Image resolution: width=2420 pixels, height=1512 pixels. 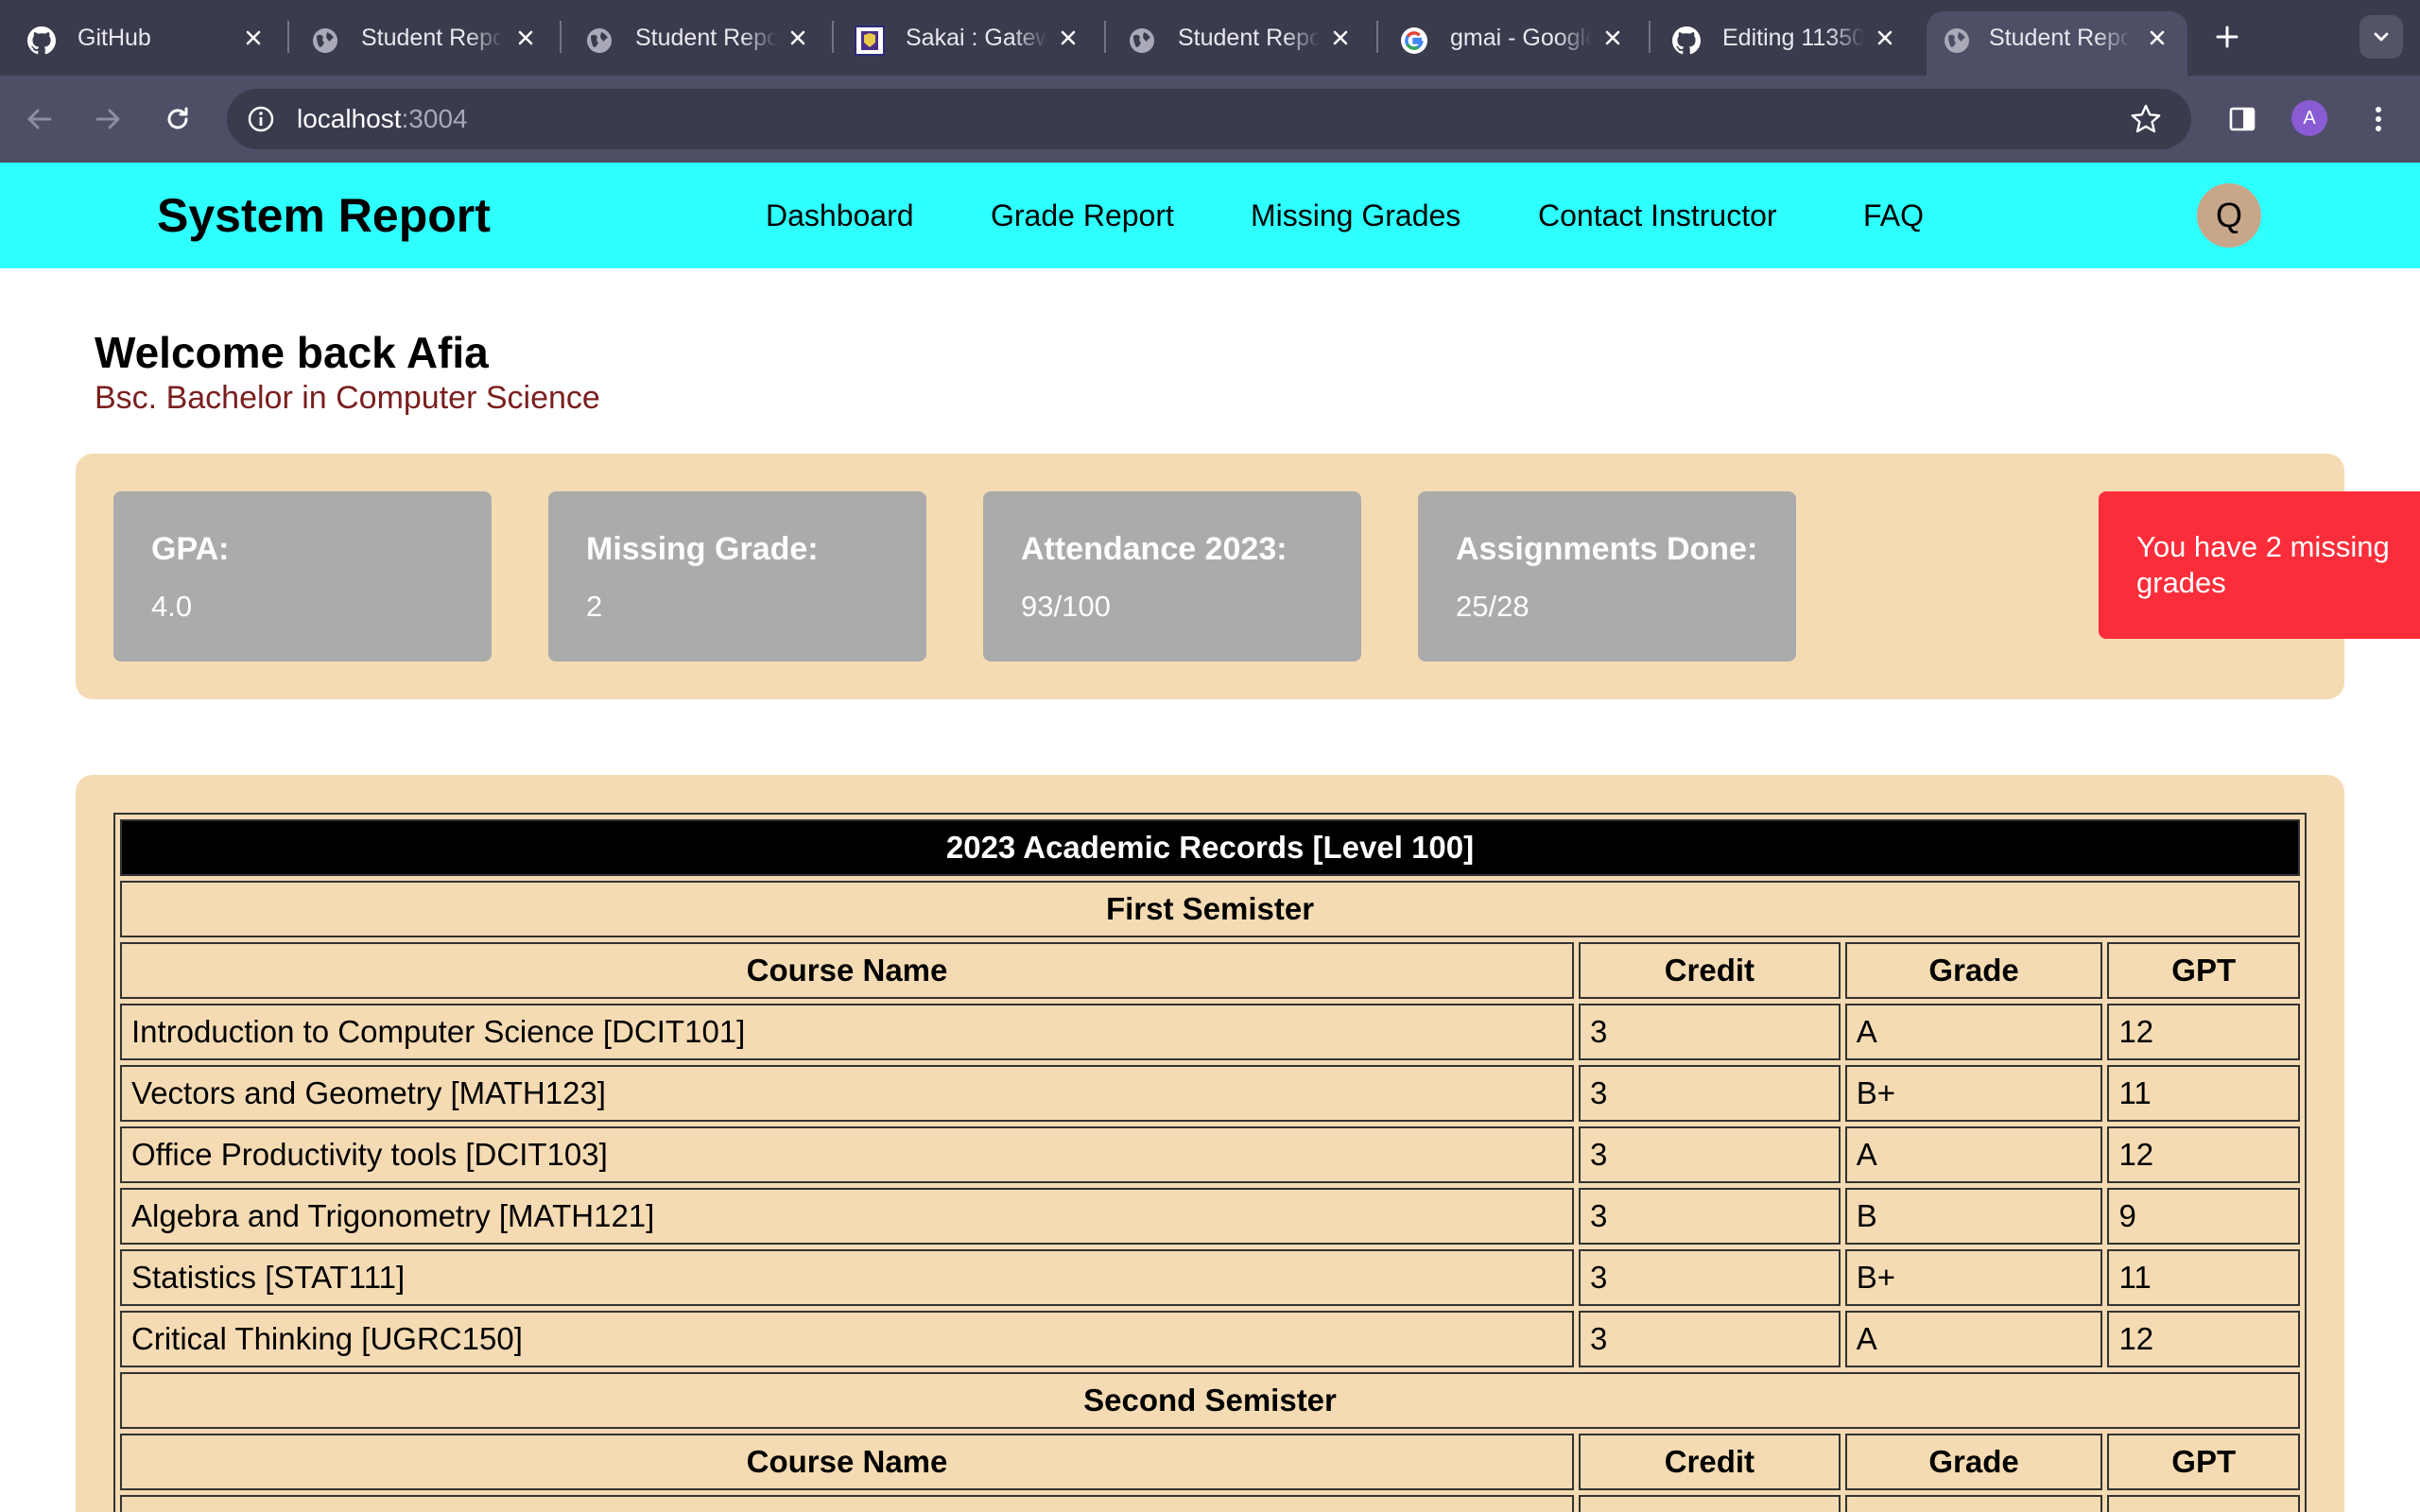 I want to click on tab-student-report-3: Student Report, so click(x=1237, y=43).